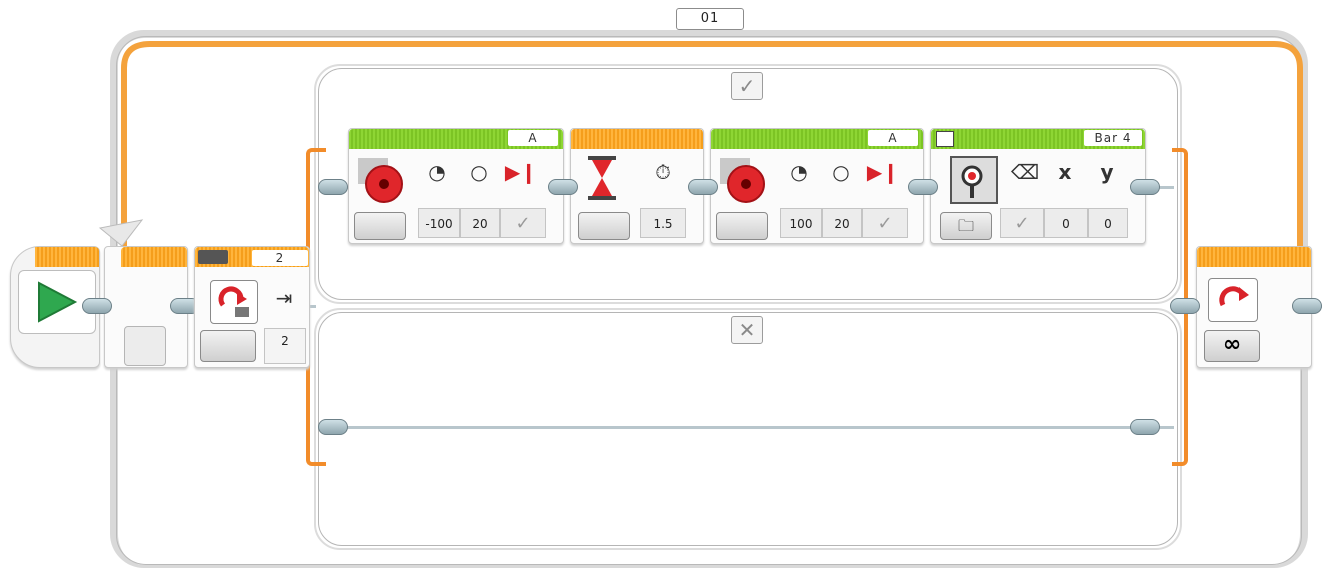  What do you see at coordinates (663, 172) in the screenshot?
I see `stopwatch-icon: ⏱` at bounding box center [663, 172].